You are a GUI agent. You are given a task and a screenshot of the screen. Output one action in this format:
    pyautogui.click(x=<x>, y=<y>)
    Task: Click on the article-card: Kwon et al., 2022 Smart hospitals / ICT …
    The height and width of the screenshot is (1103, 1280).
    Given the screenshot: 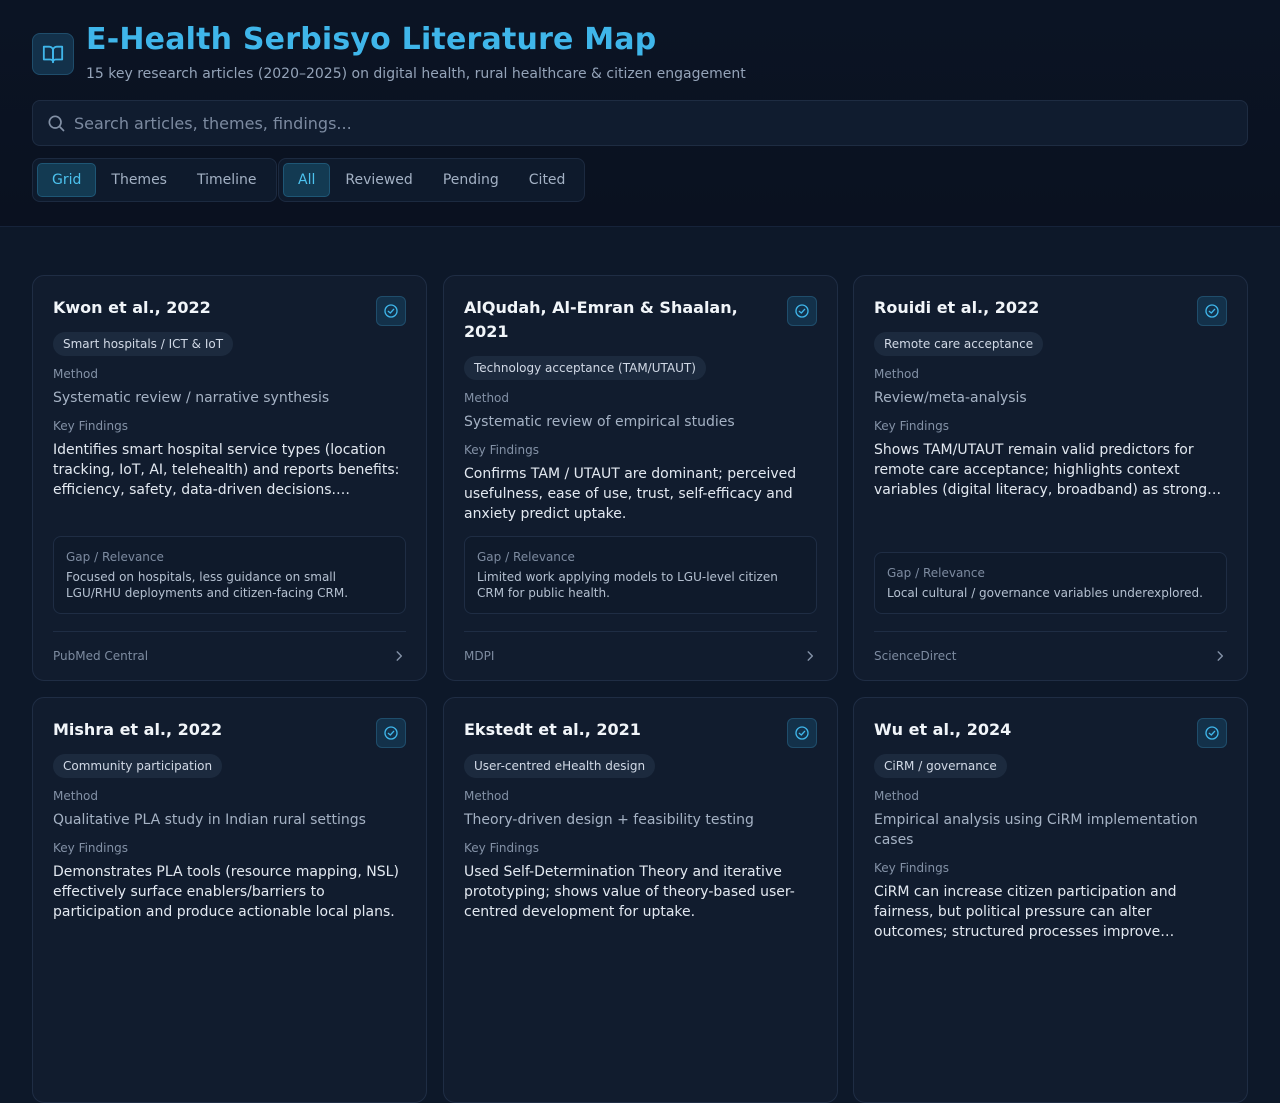 What is the action you would take?
    pyautogui.click(x=229, y=478)
    